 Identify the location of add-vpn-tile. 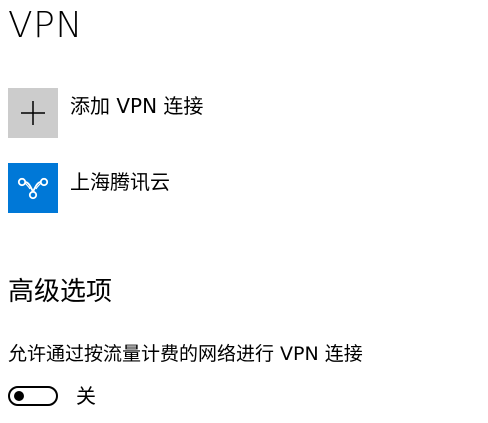
(33, 113).